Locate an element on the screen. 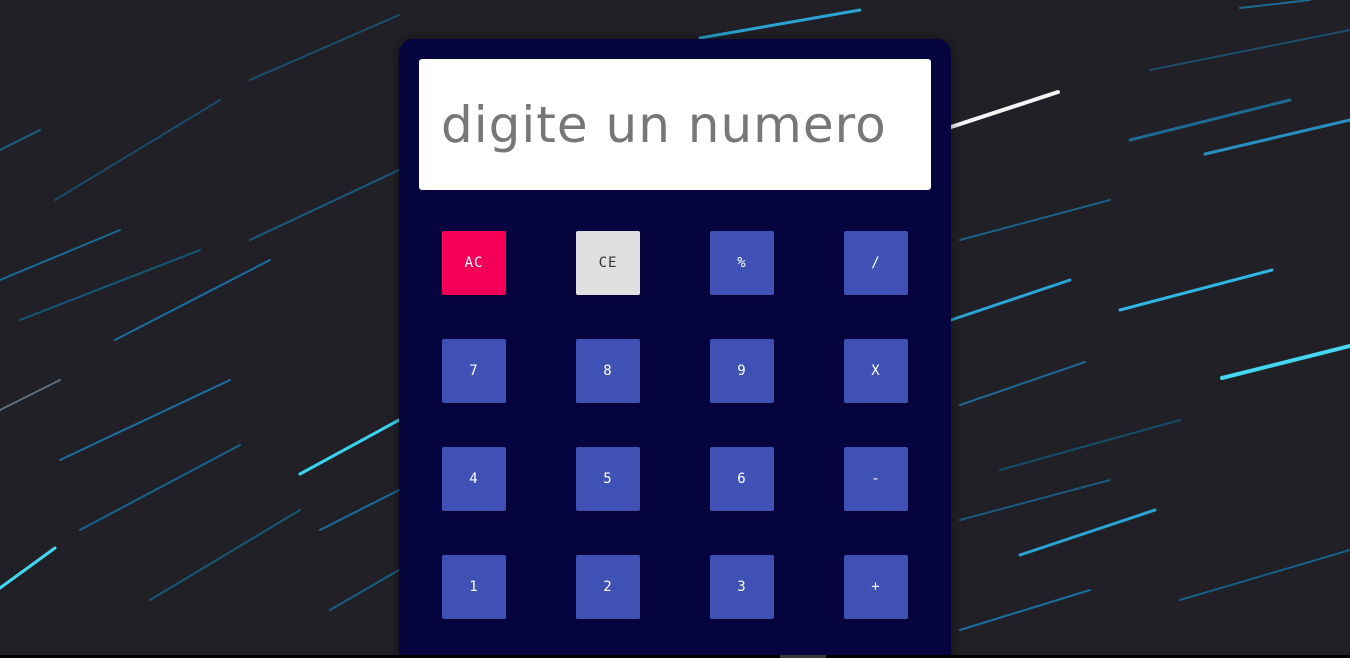  digit-8-button: 8 is located at coordinates (608, 371).